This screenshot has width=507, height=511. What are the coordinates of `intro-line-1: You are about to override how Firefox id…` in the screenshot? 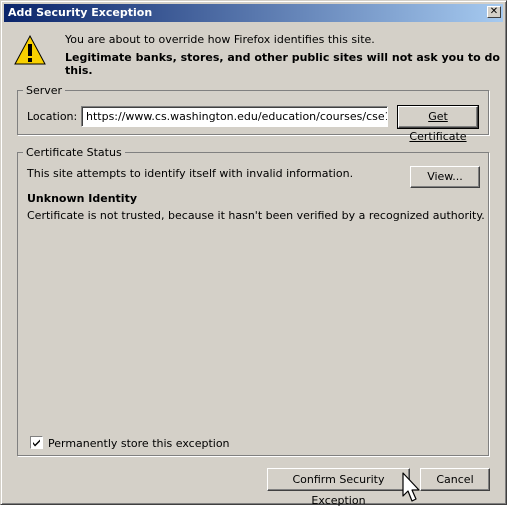 It's located at (220, 39).